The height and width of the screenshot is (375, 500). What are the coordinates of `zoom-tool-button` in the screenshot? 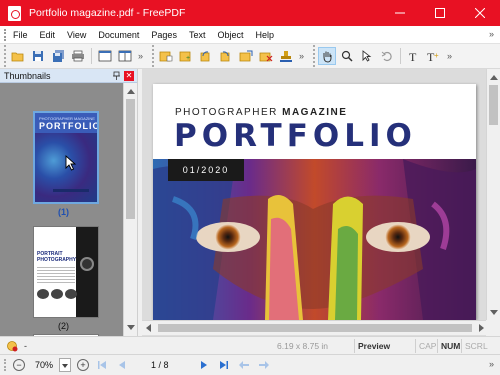 It's located at (347, 56).